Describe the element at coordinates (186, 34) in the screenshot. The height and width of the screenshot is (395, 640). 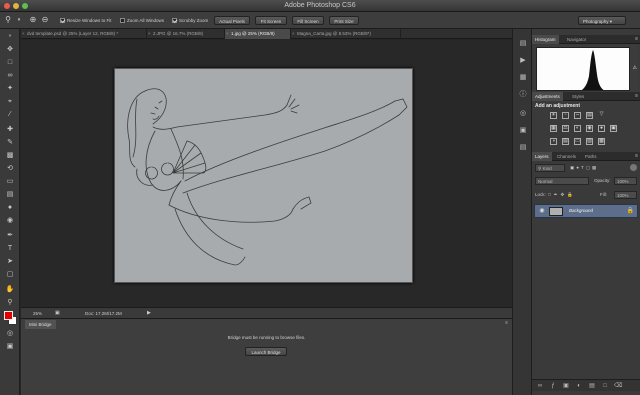
I see `tab-2-jpg: × 2.JPG @ 16.7% (RGB/8)` at that location.